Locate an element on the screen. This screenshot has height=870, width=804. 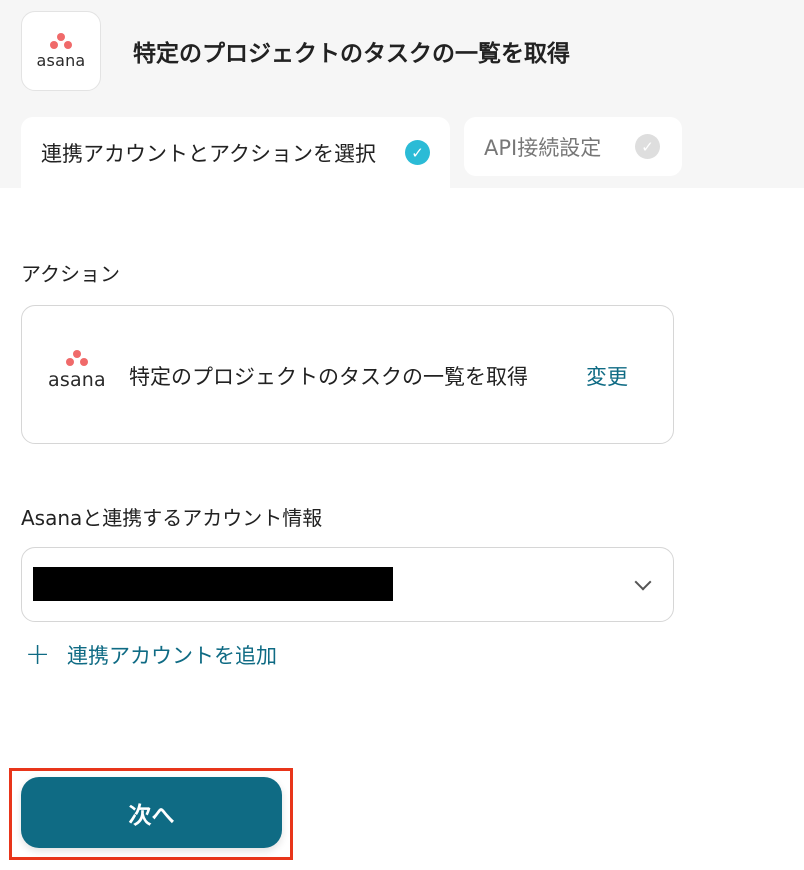
redacted-account-value is located at coordinates (213, 584).